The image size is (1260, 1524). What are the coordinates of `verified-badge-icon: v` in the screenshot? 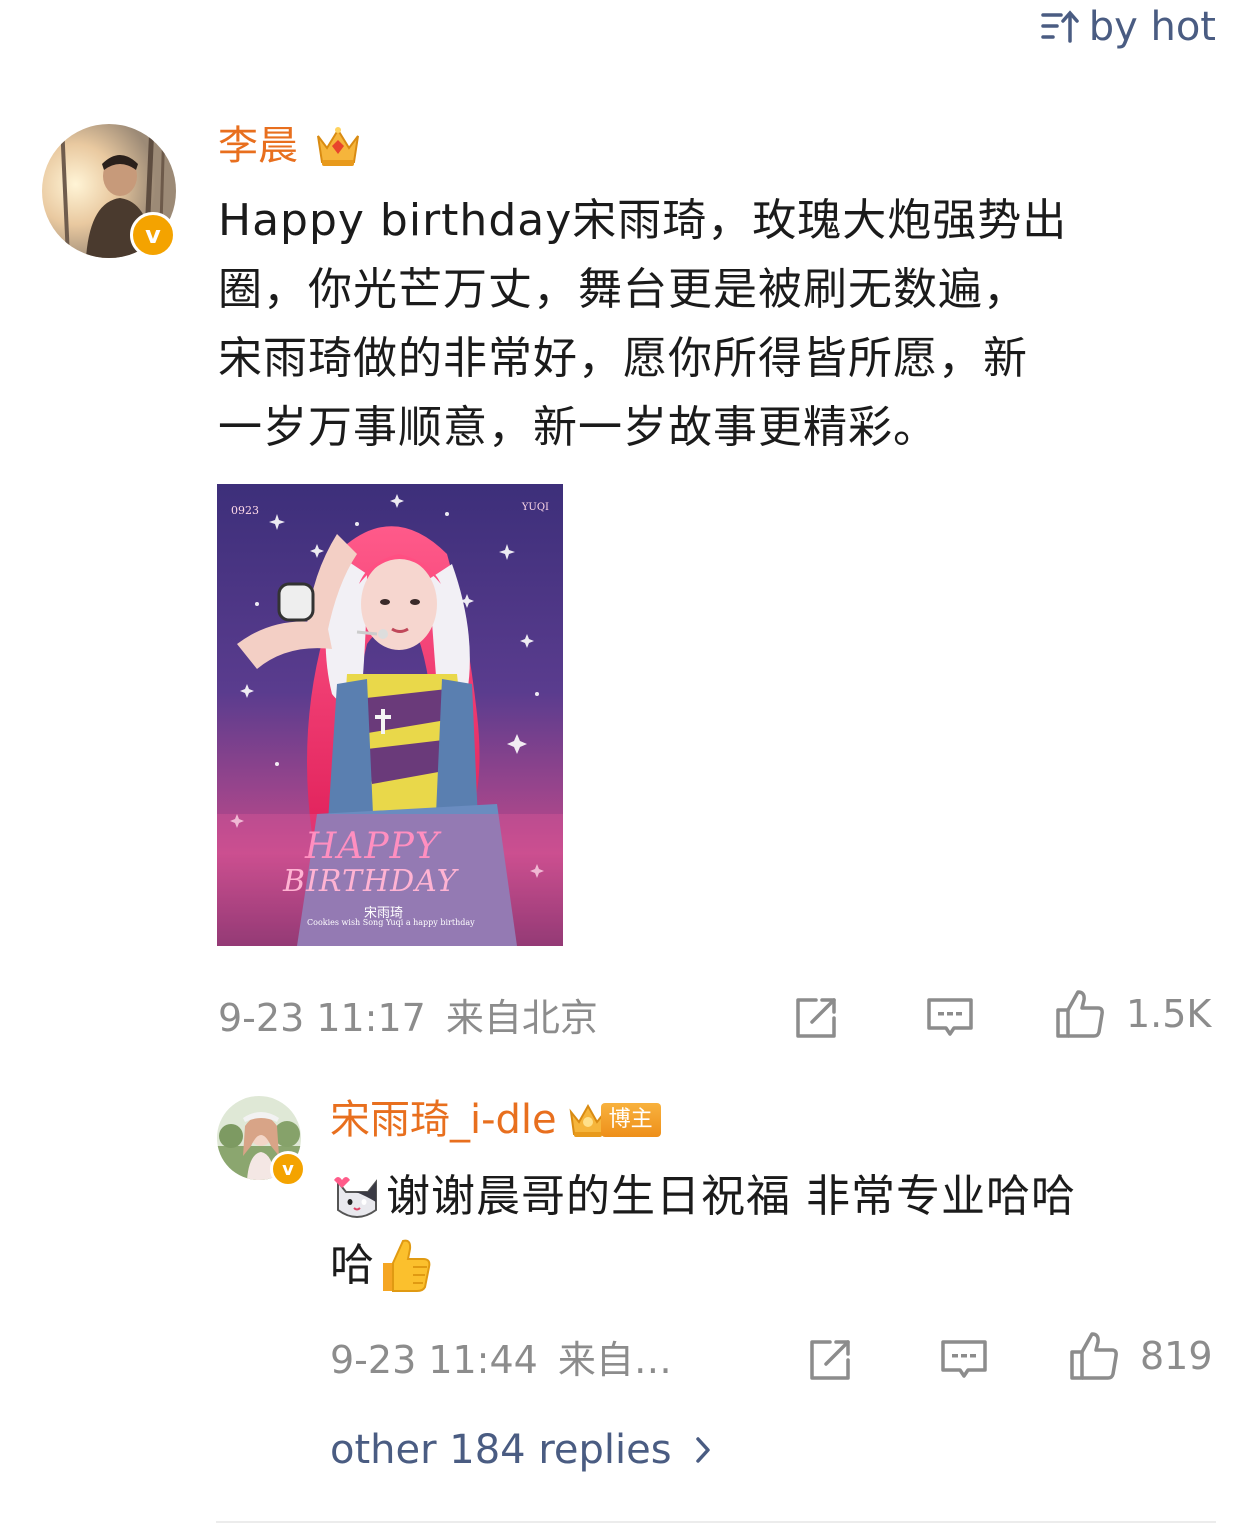 It's located at (153, 235).